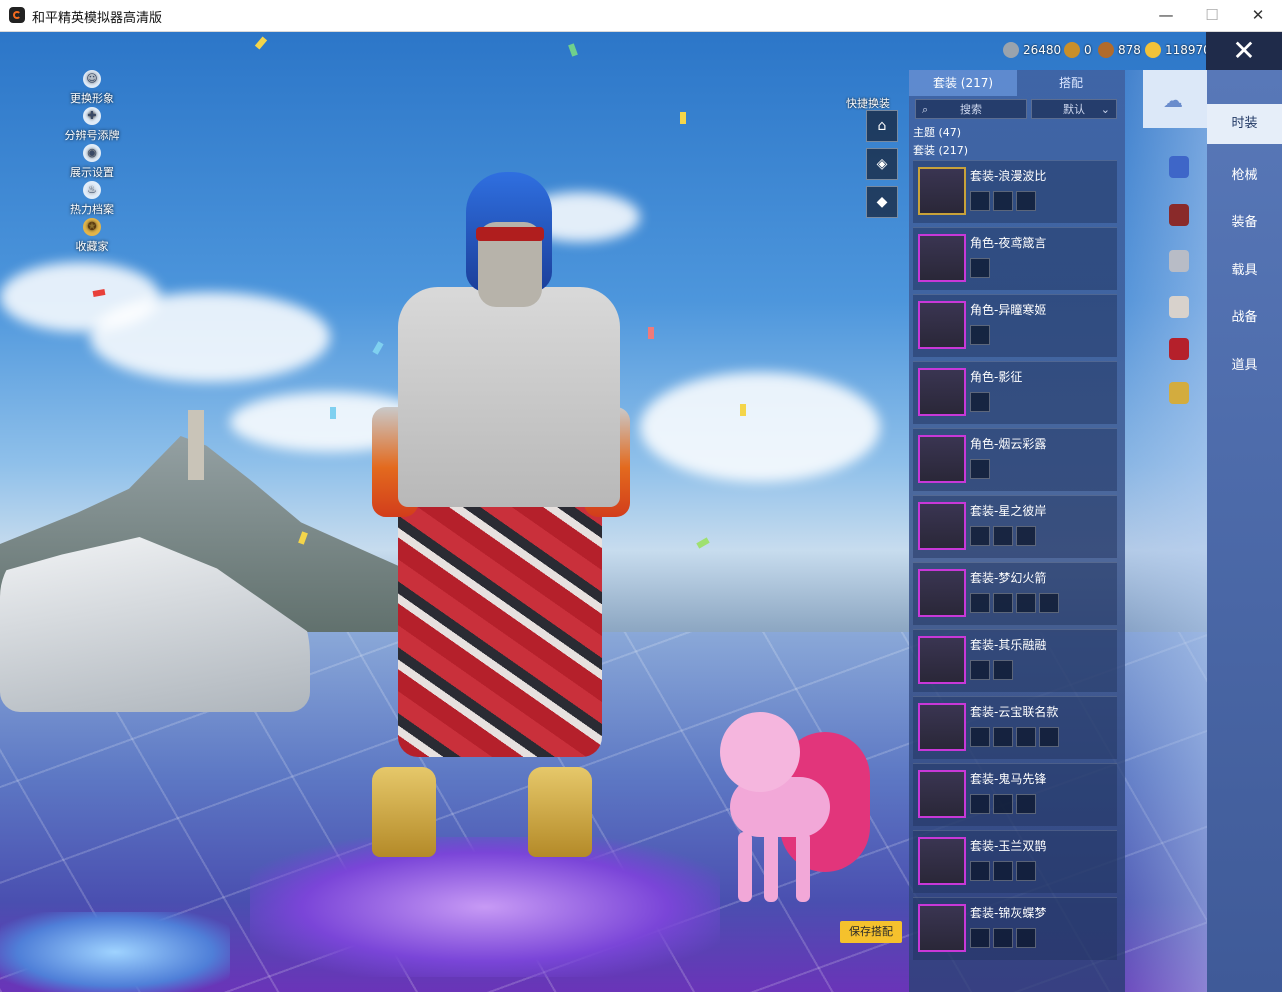 The width and height of the screenshot is (1282, 992). I want to click on item-label: 套装-玉兰双鹊, so click(1008, 846).